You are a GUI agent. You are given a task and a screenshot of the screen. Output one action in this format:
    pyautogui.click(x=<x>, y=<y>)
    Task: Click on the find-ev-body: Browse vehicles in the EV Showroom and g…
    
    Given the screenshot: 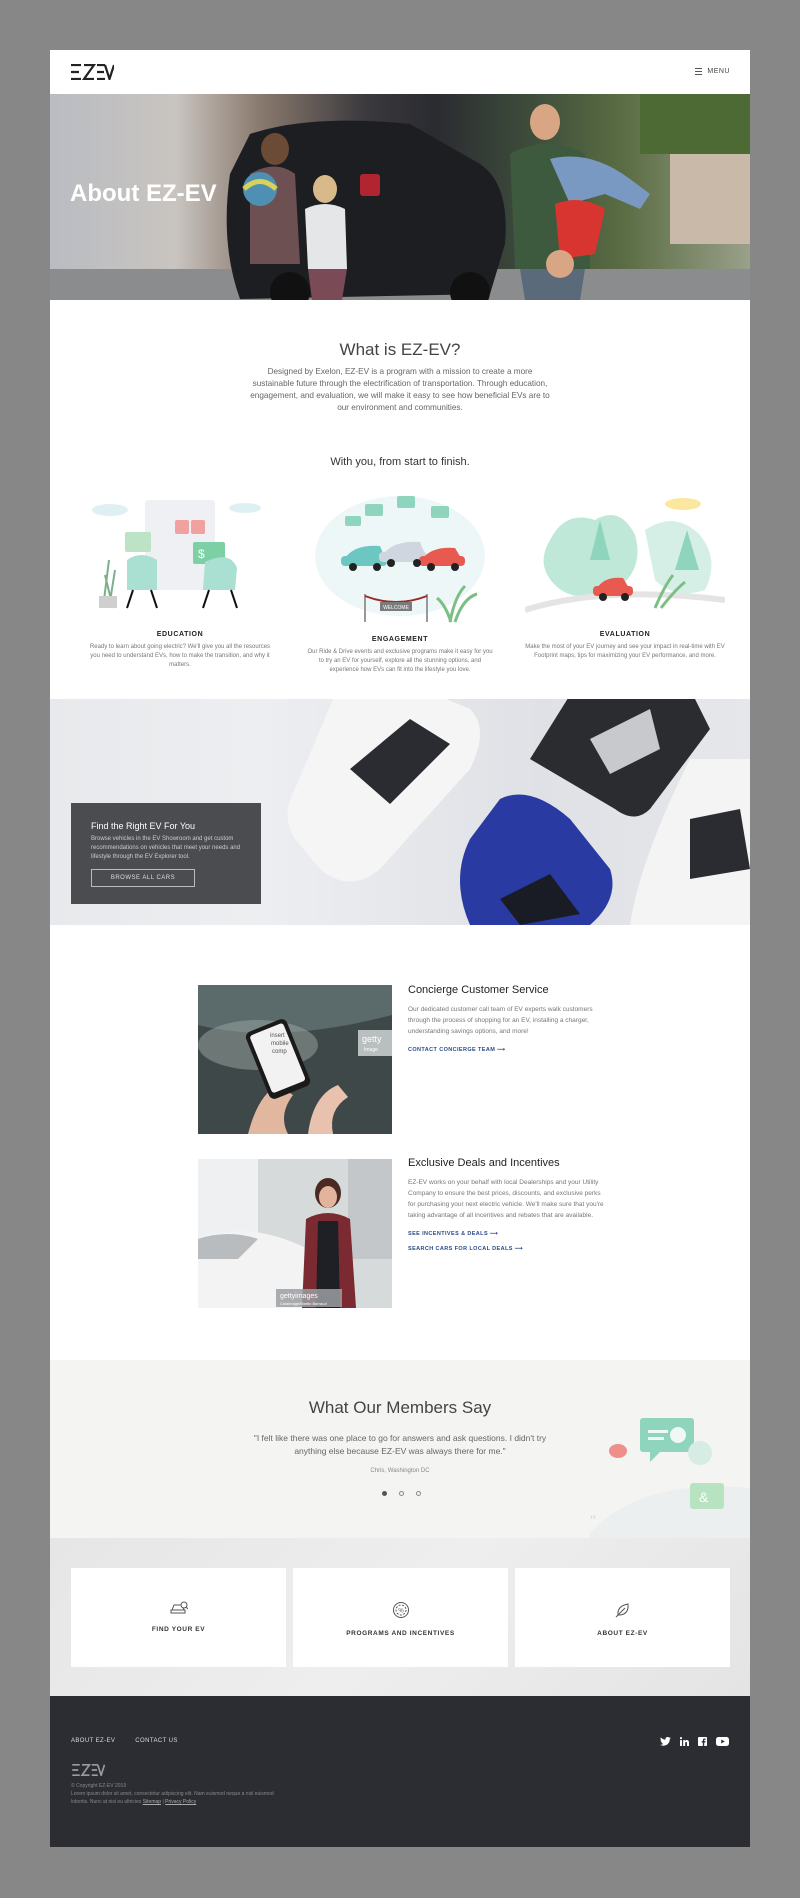 What is the action you would take?
    pyautogui.click(x=166, y=848)
    